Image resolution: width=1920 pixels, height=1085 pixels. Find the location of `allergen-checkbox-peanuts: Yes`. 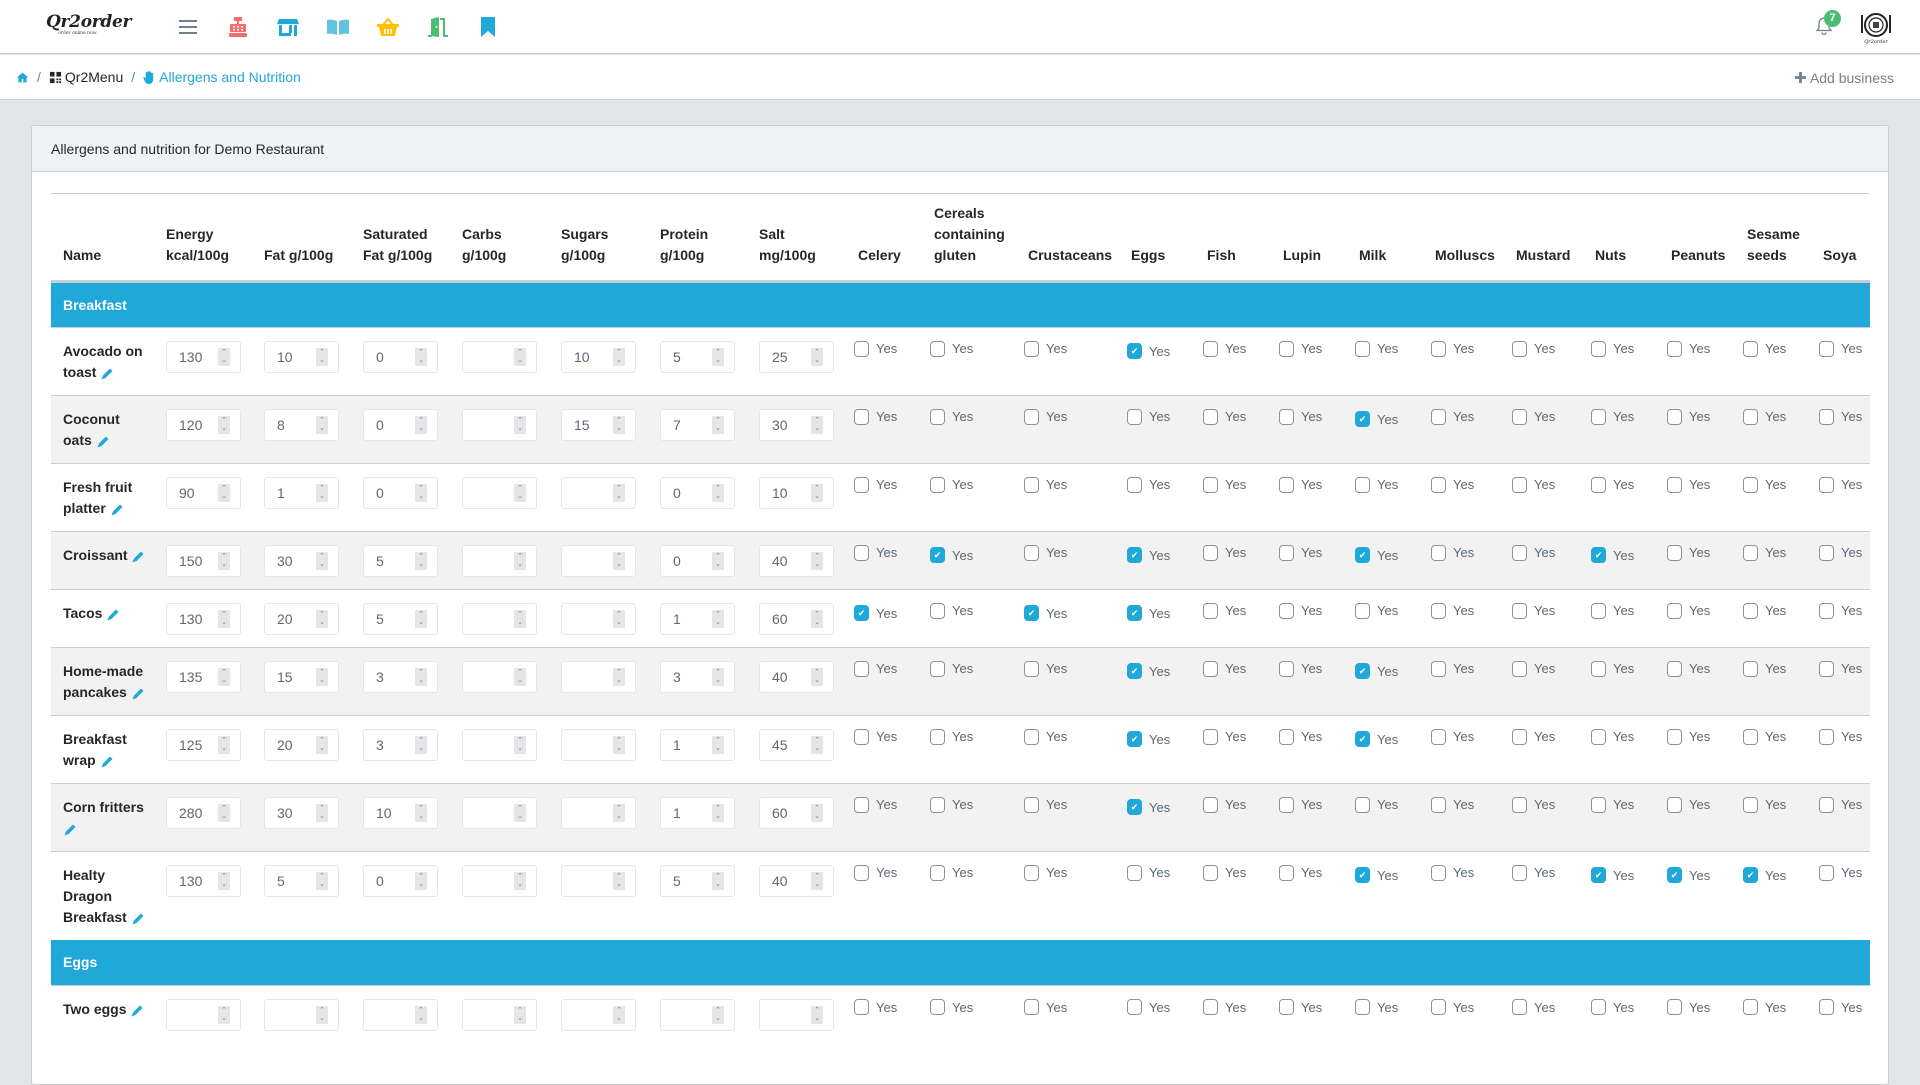

allergen-checkbox-peanuts: Yes is located at coordinates (1688, 610).